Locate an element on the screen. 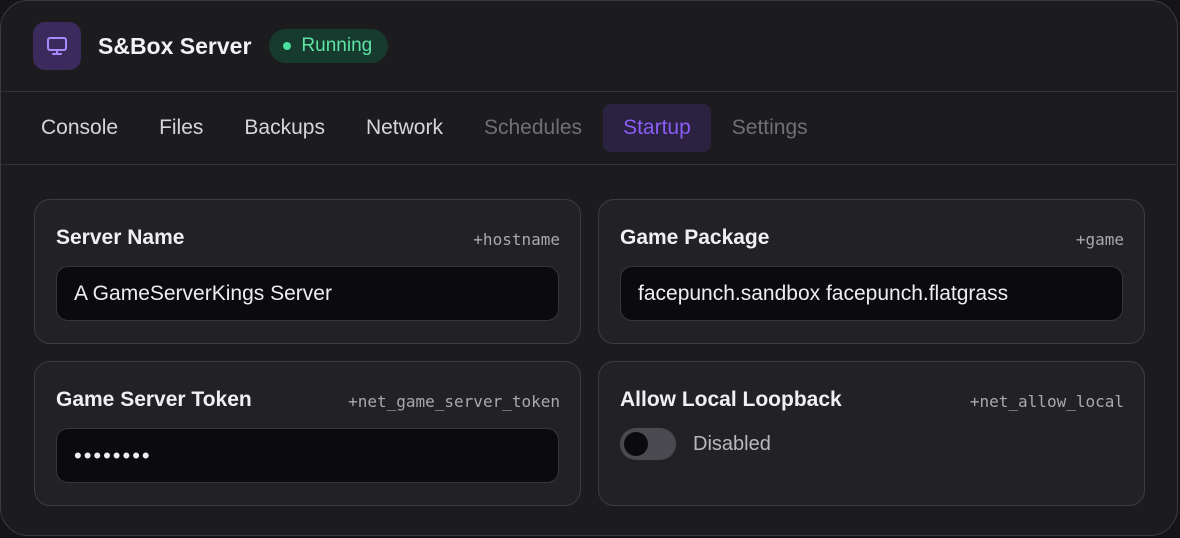  allow-local-loopback-label: Allow Local Loopback is located at coordinates (731, 399).